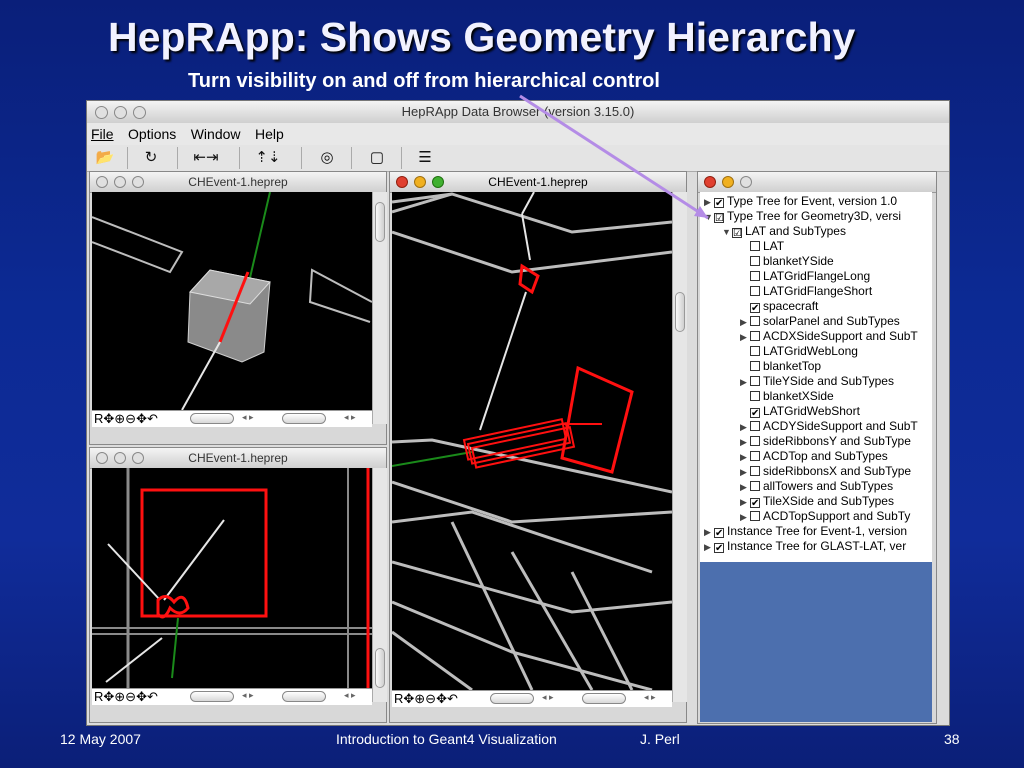 This screenshot has height=768, width=1024. Describe the element at coordinates (446, 739) in the screenshot. I see `footer-title: Introduction to Geant4 Visualization` at that location.